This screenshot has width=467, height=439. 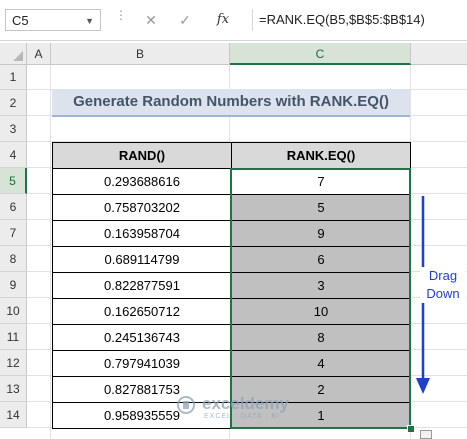 I want to click on row-header-11: 11, so click(x=13, y=337).